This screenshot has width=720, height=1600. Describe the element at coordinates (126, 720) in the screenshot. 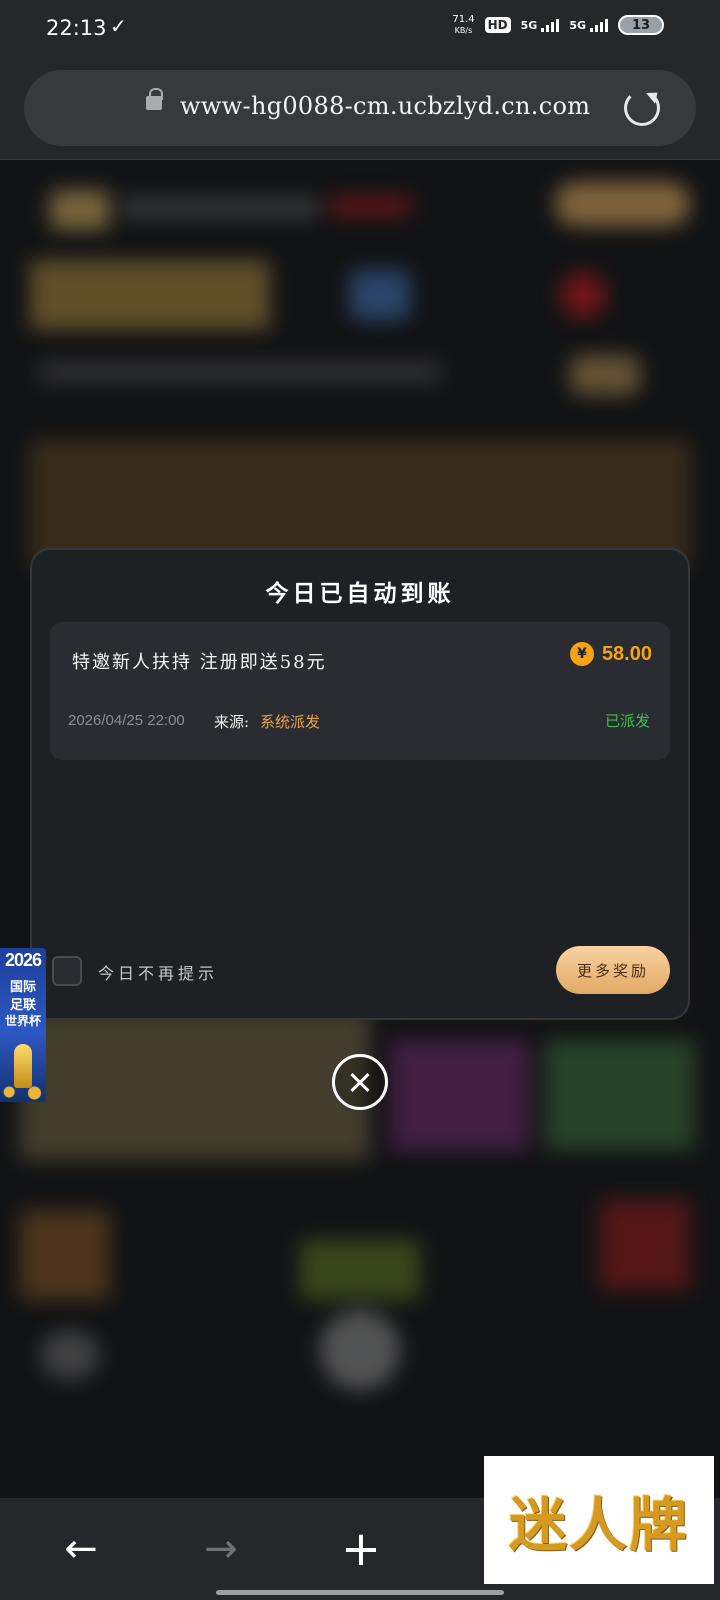

I see `reward-date: 2026/04/25 22:00` at that location.